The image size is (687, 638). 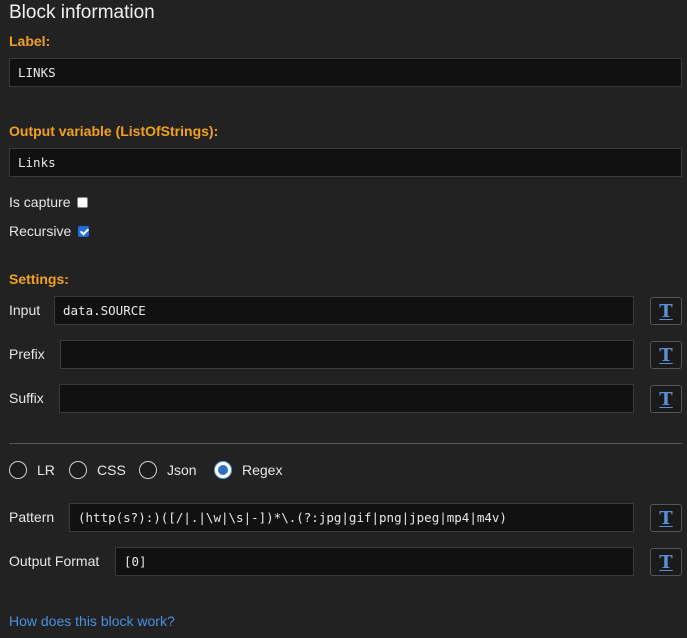 I want to click on output-format-mode-toggle-button: T, so click(x=666, y=562).